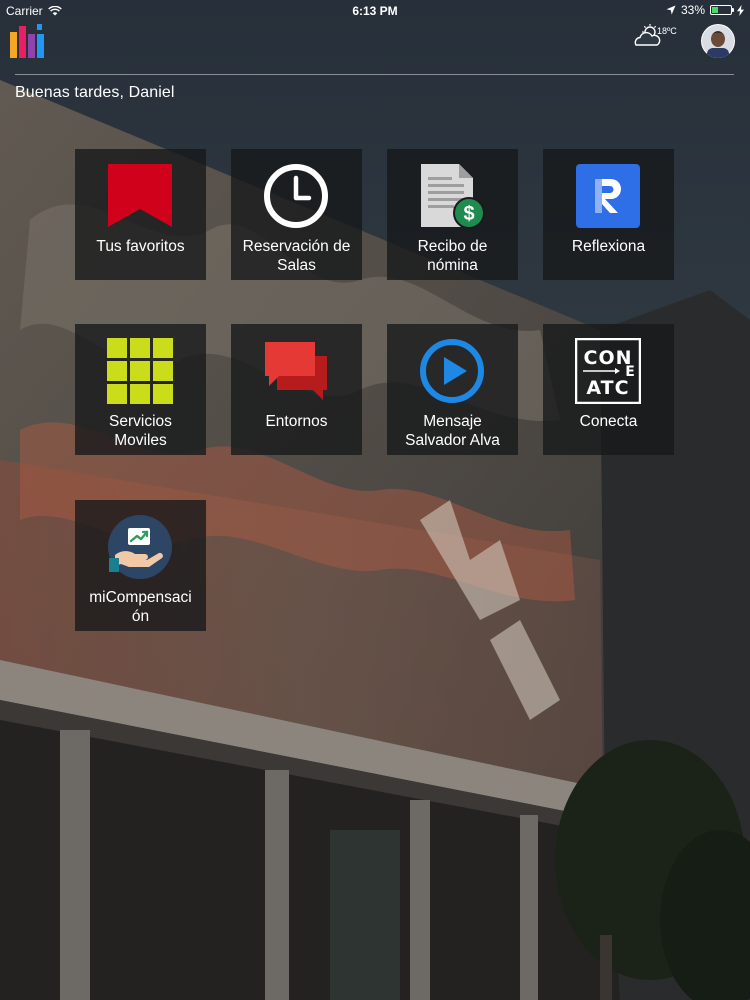 This screenshot has height=1000, width=750. I want to click on bookmark-icon, so click(140, 195).